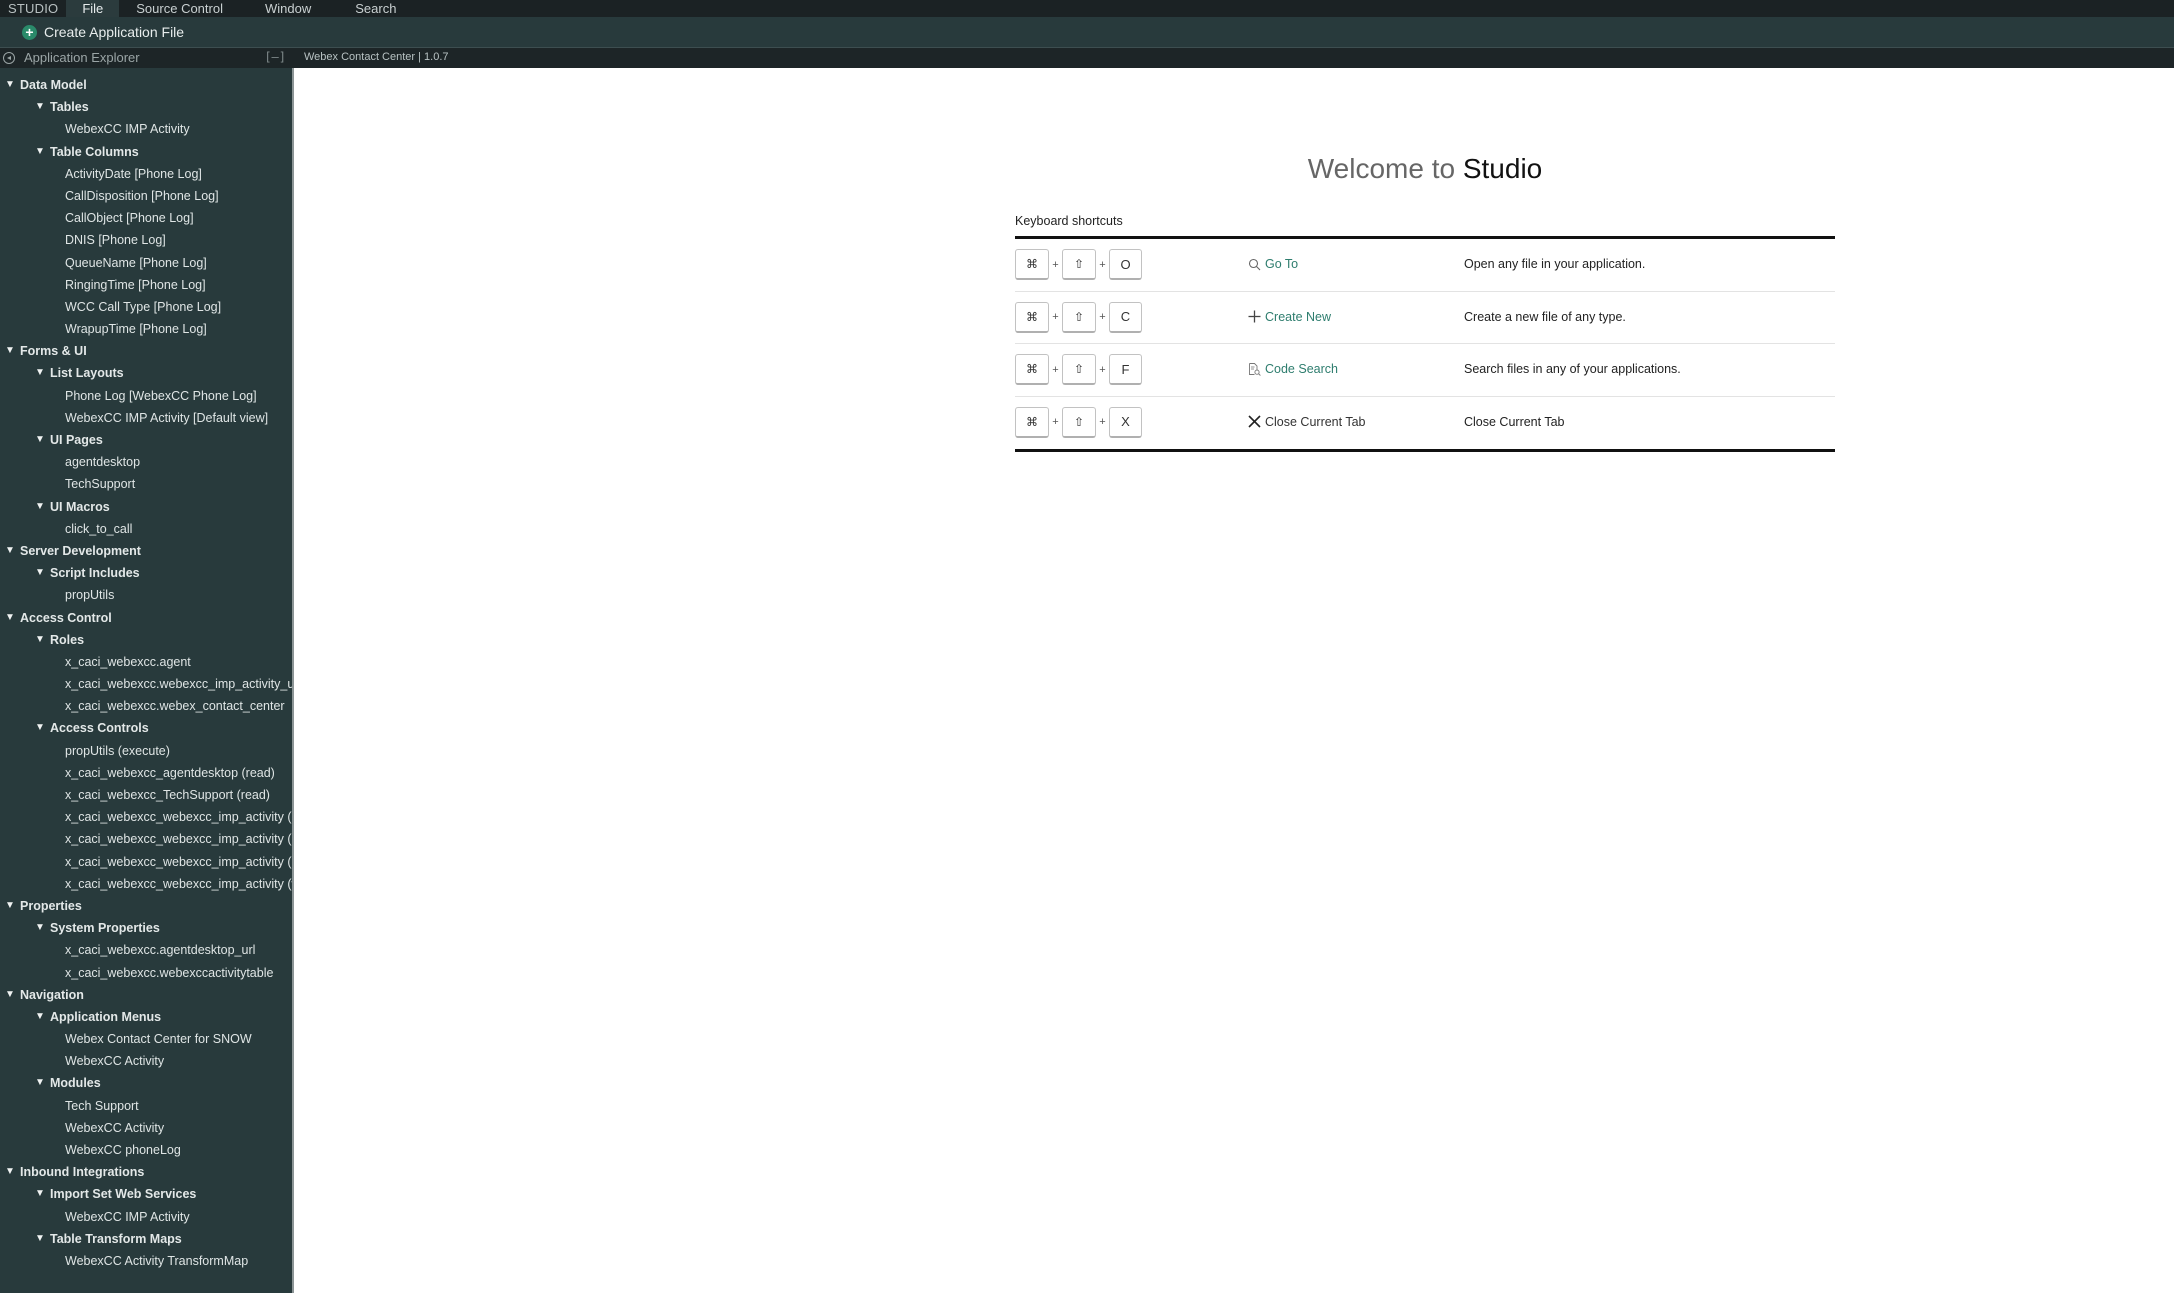 The height and width of the screenshot is (1293, 2174). What do you see at coordinates (146, 817) in the screenshot?
I see `tree-item: x_caci_webexcc_webexcc_imp_activity (re` at bounding box center [146, 817].